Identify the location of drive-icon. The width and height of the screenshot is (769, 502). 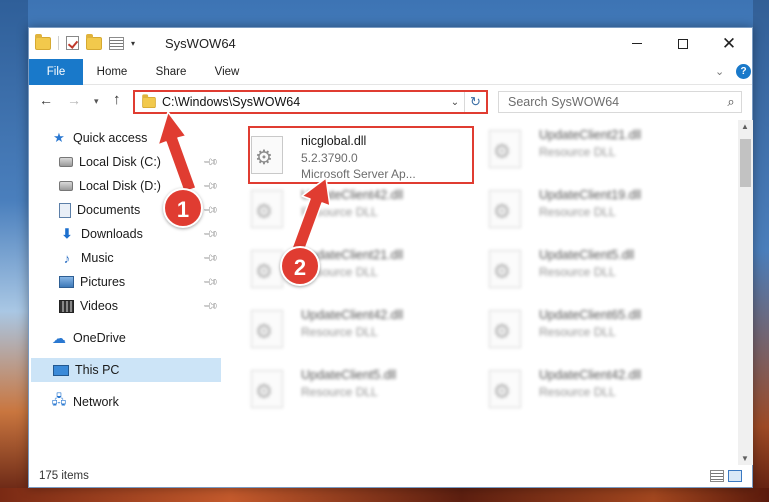
(66, 162).